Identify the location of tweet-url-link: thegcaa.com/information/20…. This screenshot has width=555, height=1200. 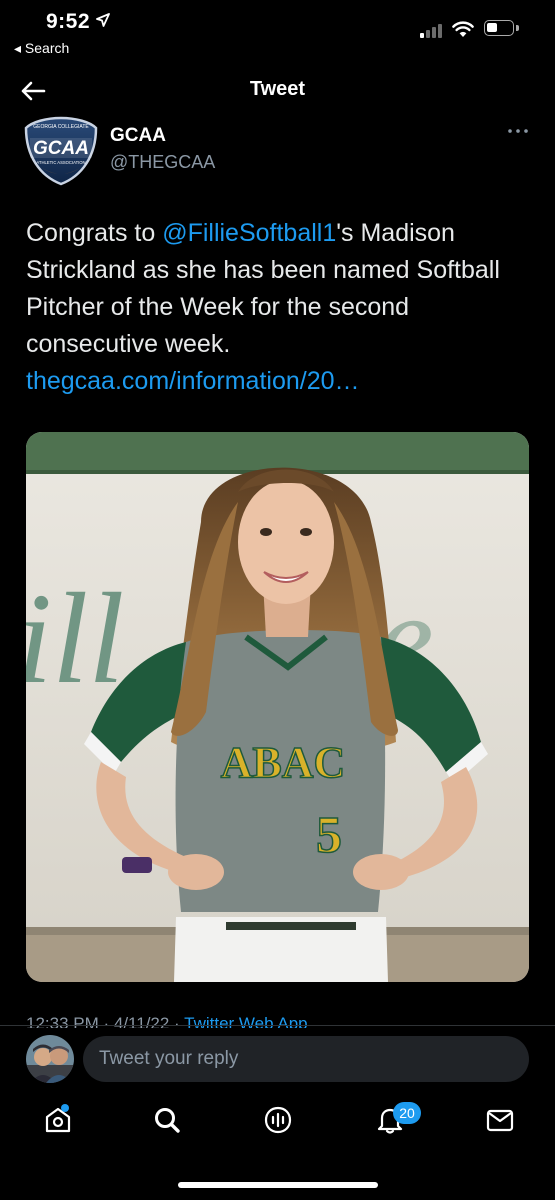
(278, 381).